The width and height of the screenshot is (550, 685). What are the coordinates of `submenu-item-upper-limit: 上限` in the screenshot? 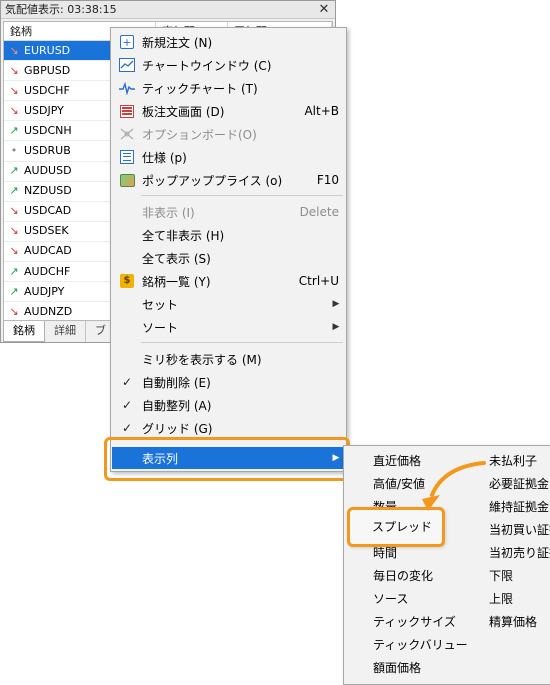 It's located at (501, 599).